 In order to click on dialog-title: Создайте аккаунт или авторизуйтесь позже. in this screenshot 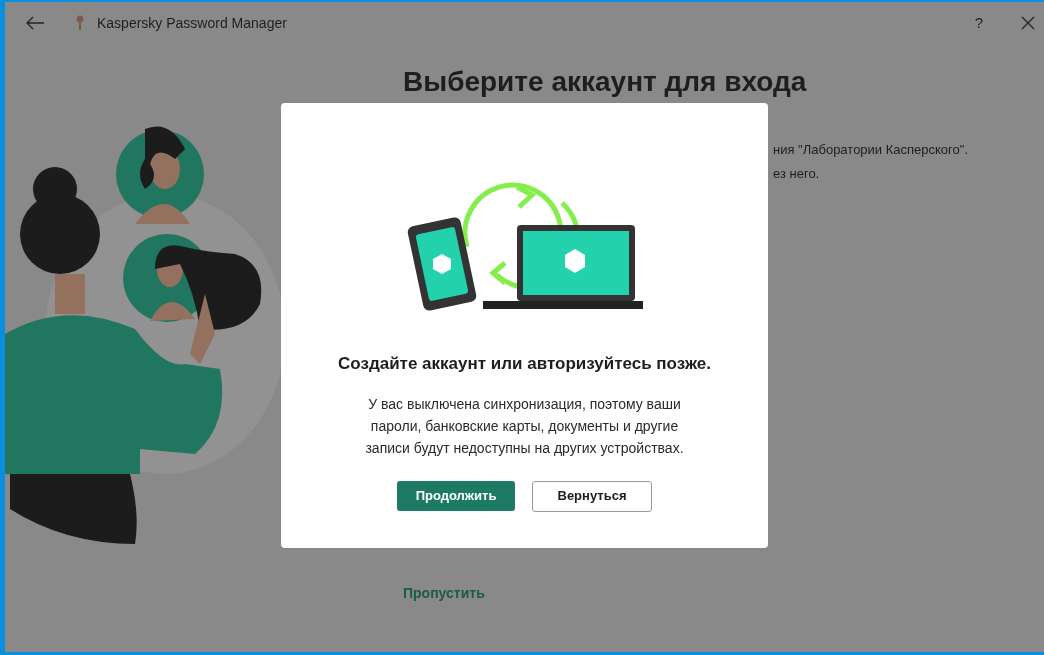, I will do `click(524, 364)`.